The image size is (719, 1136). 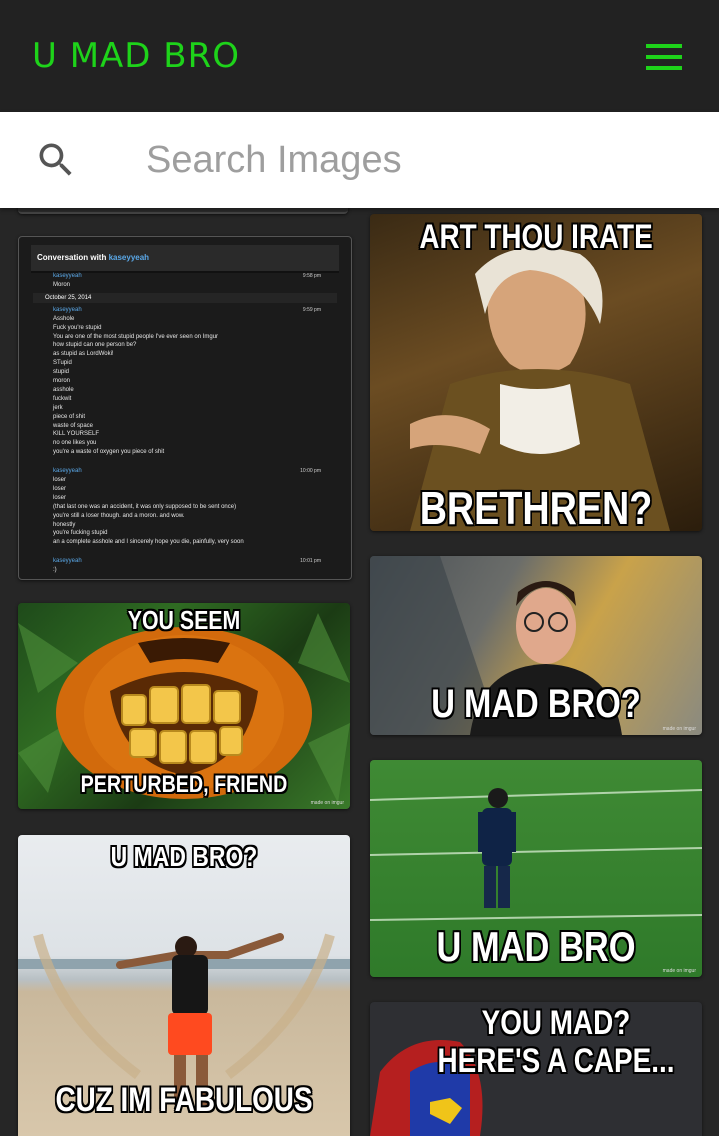 I want to click on chat-message-line: Moron, so click(x=62, y=284).